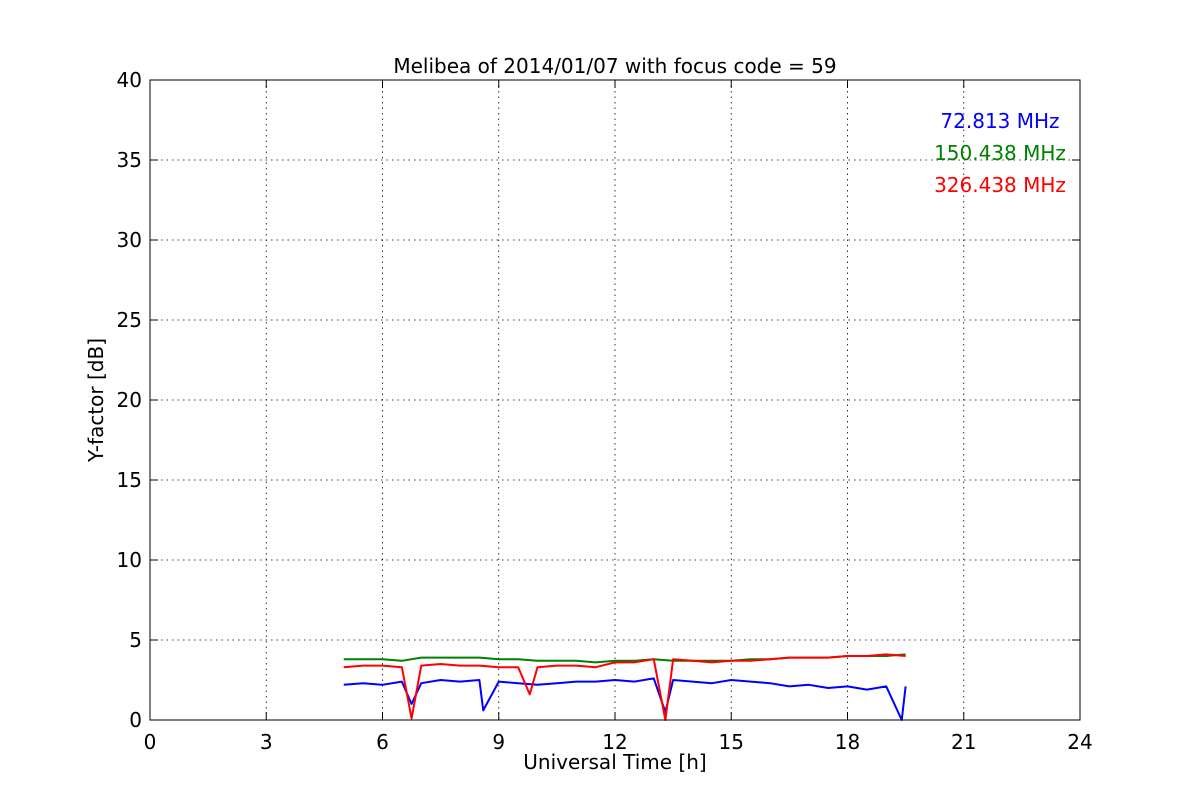 Image resolution: width=1200 pixels, height=800 pixels. What do you see at coordinates (129, 400) in the screenshot?
I see `y-tick-label: 20` at bounding box center [129, 400].